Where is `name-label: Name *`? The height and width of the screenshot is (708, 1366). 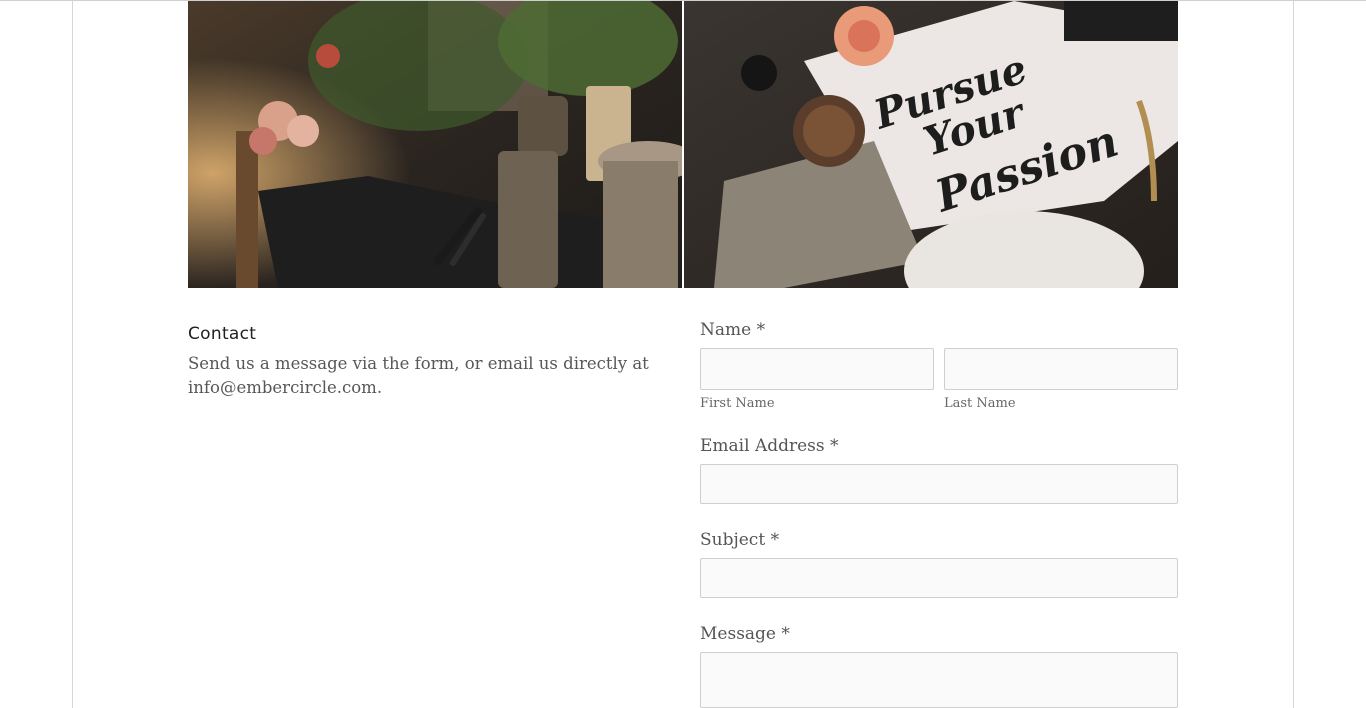
name-label: Name * is located at coordinates (733, 330).